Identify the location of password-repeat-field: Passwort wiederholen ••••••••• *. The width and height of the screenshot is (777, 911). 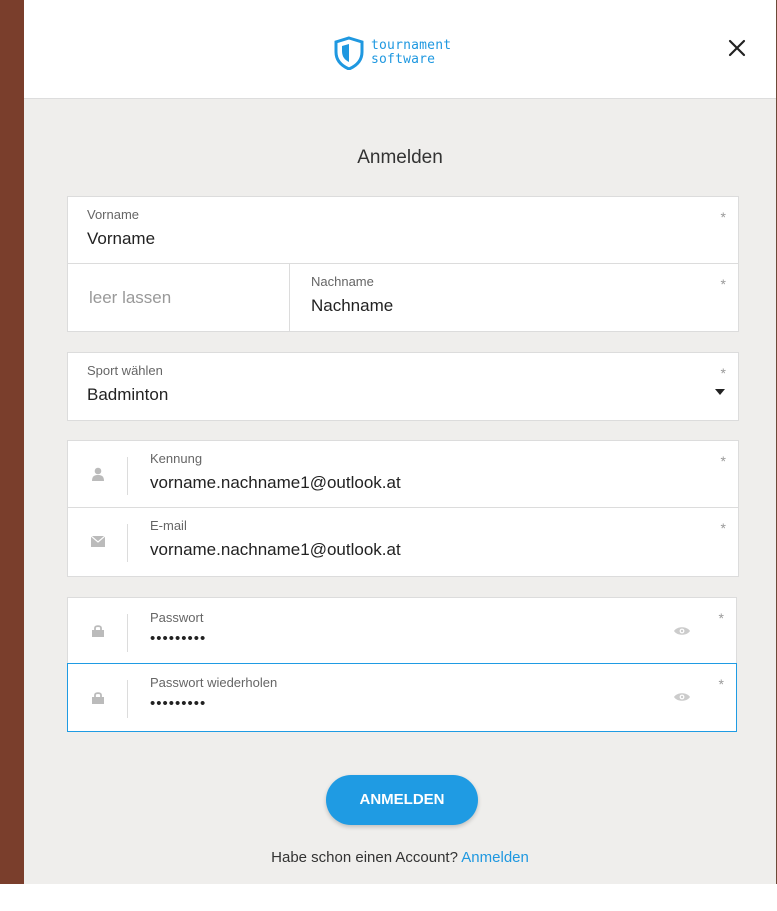
(402, 697).